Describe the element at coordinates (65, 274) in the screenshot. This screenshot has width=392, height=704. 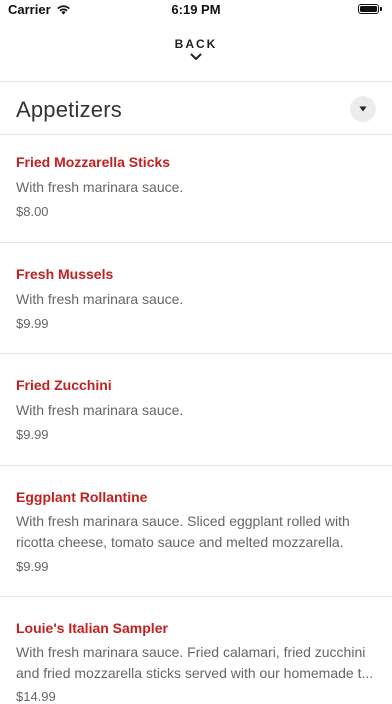
I see `item-name: Fresh Mussels` at that location.